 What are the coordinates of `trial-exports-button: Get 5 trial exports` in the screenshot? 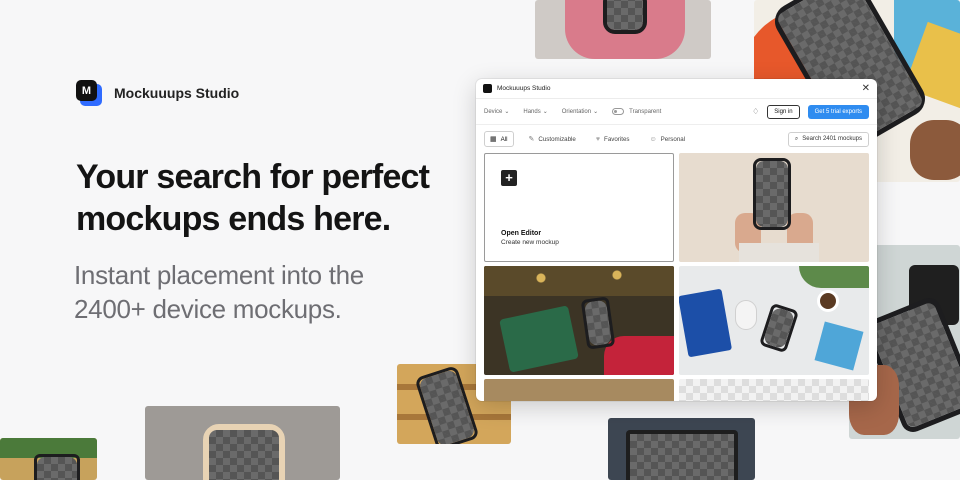 It's located at (838, 111).